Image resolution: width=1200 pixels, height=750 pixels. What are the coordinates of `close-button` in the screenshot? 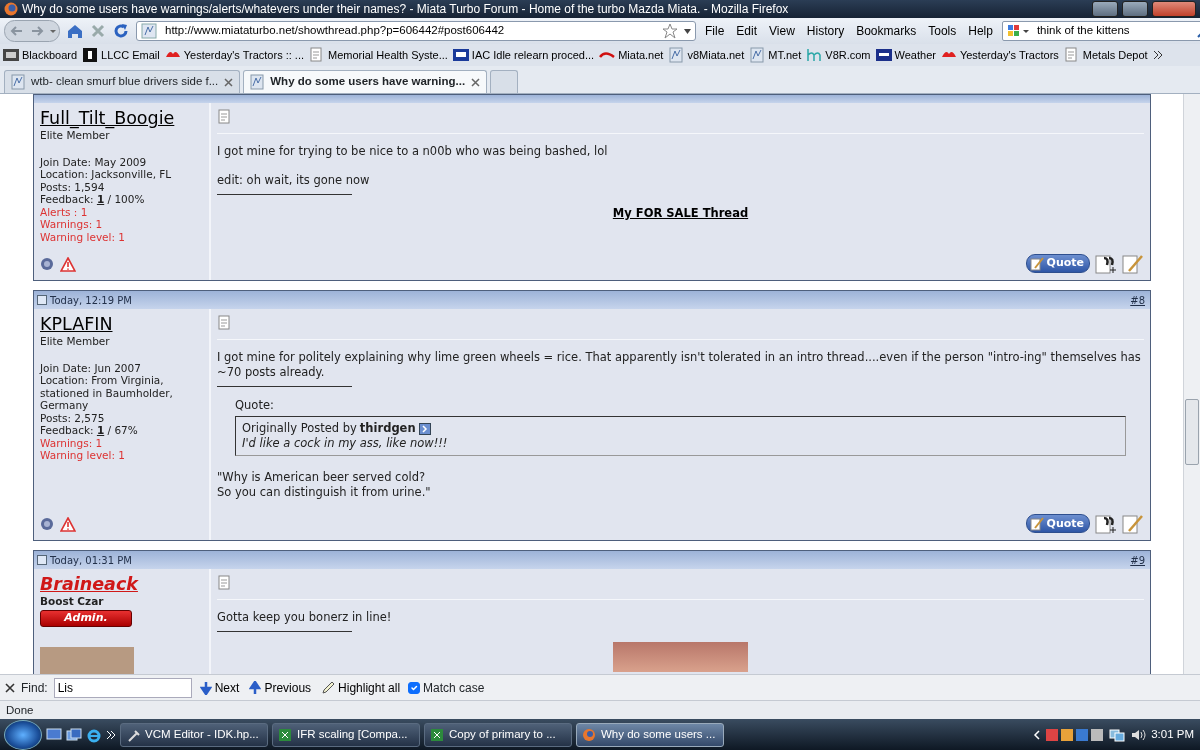 It's located at (1174, 9).